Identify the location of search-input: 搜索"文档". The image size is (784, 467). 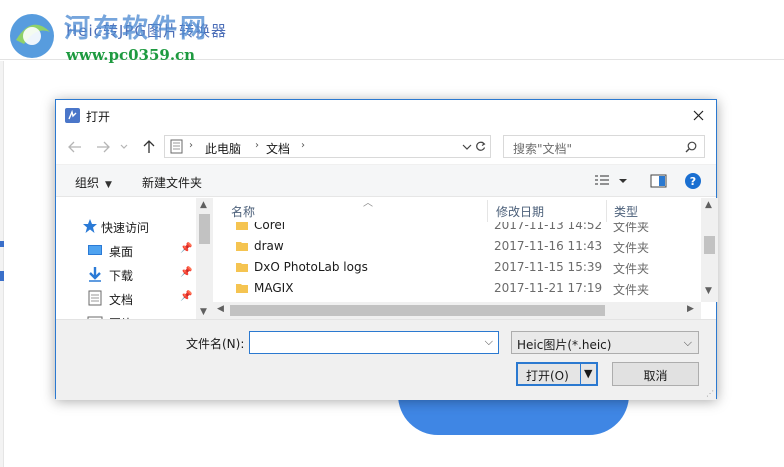
(542, 148).